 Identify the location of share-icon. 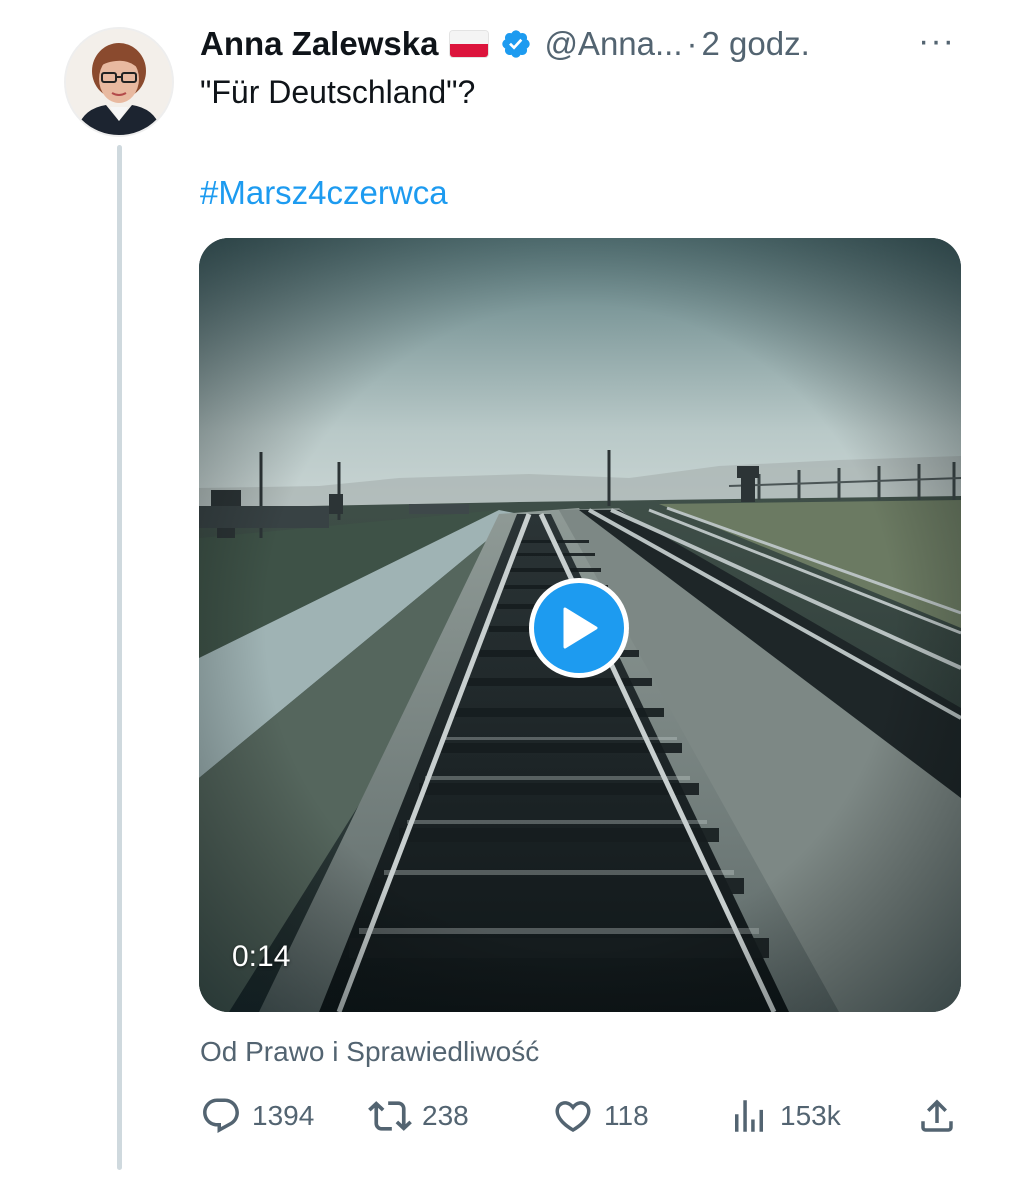
(937, 1115).